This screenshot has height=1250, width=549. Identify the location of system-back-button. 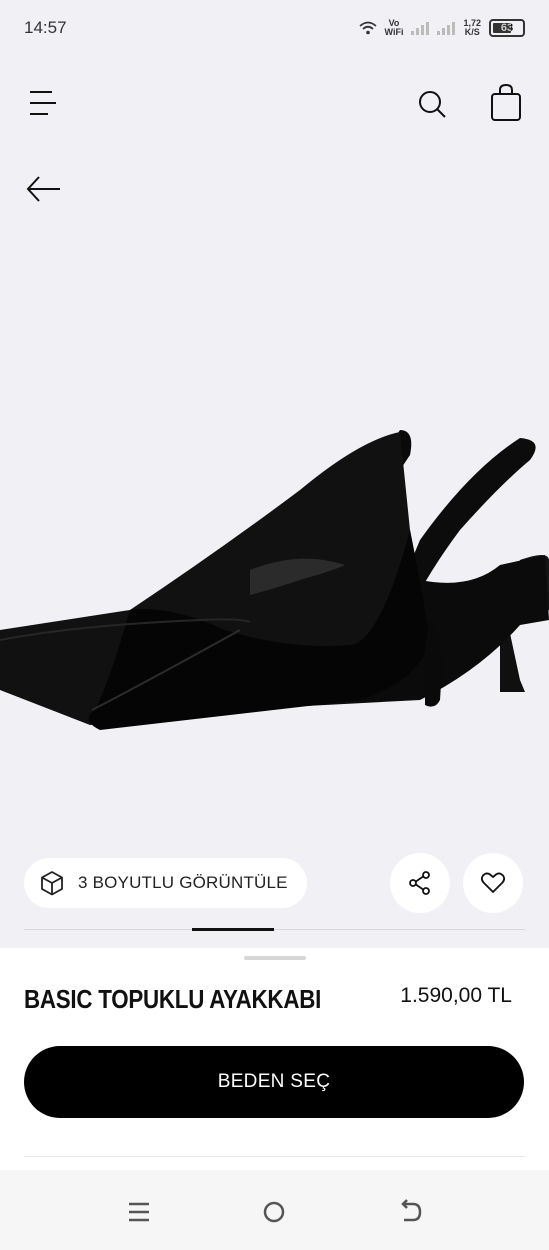
(411, 1212).